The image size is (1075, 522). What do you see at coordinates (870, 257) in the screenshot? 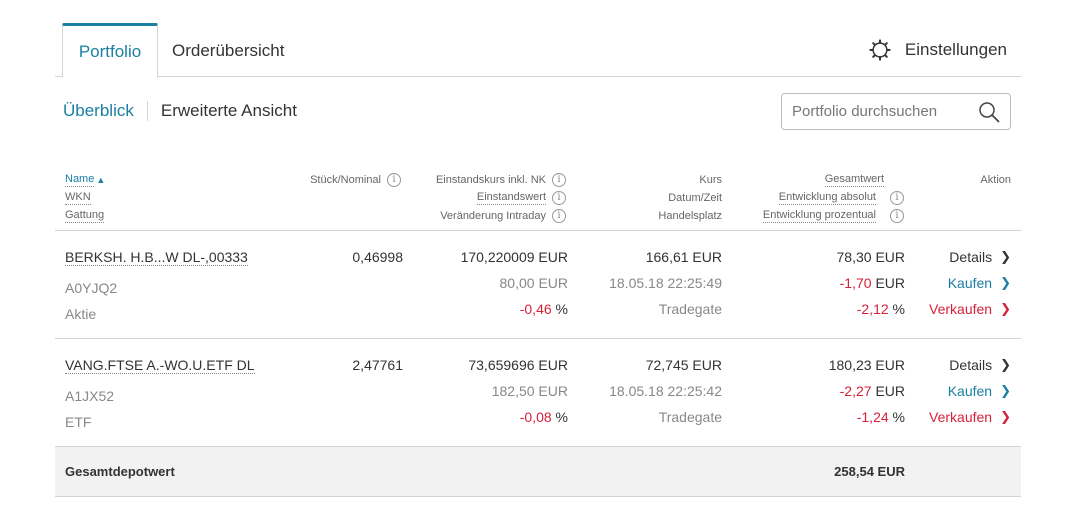
I see `gesamtwert-value: 78,30 EUR` at bounding box center [870, 257].